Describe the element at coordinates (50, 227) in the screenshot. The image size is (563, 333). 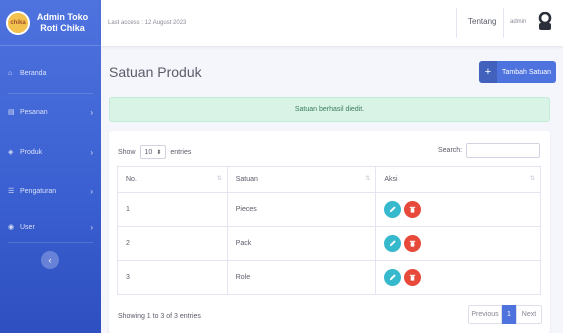
I see `sidebar-item-user: ◉ User ›` at that location.